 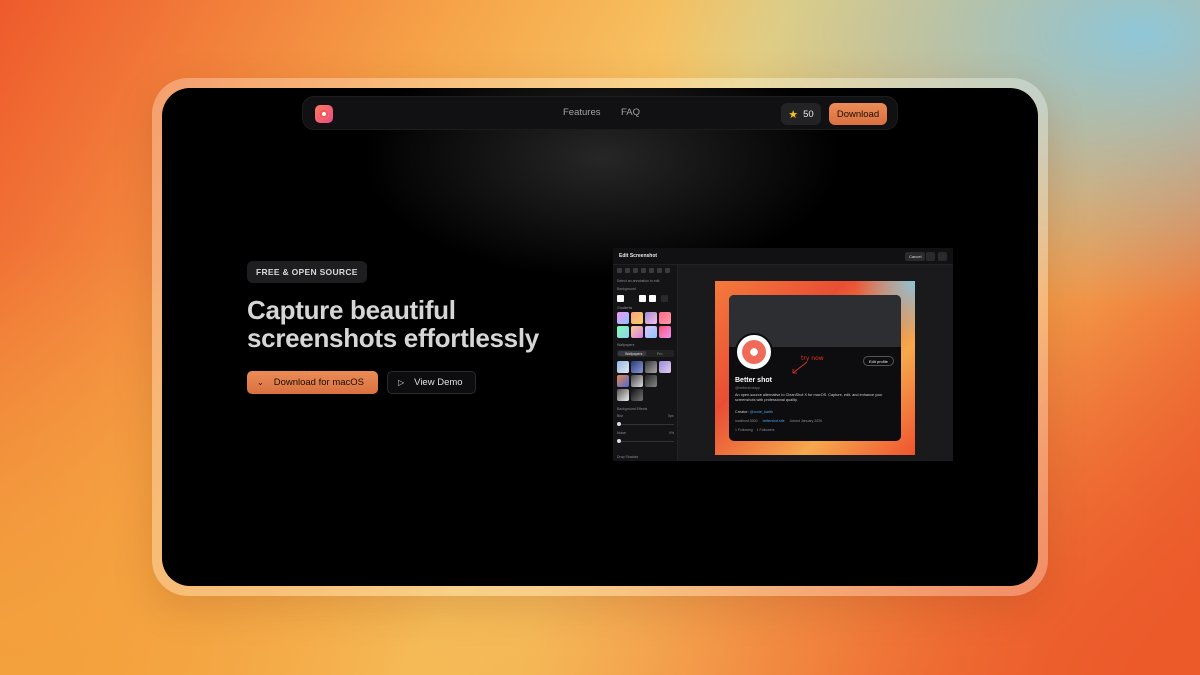 What do you see at coordinates (634, 353) in the screenshot?
I see `tab-wallpapers: Wallpapers` at bounding box center [634, 353].